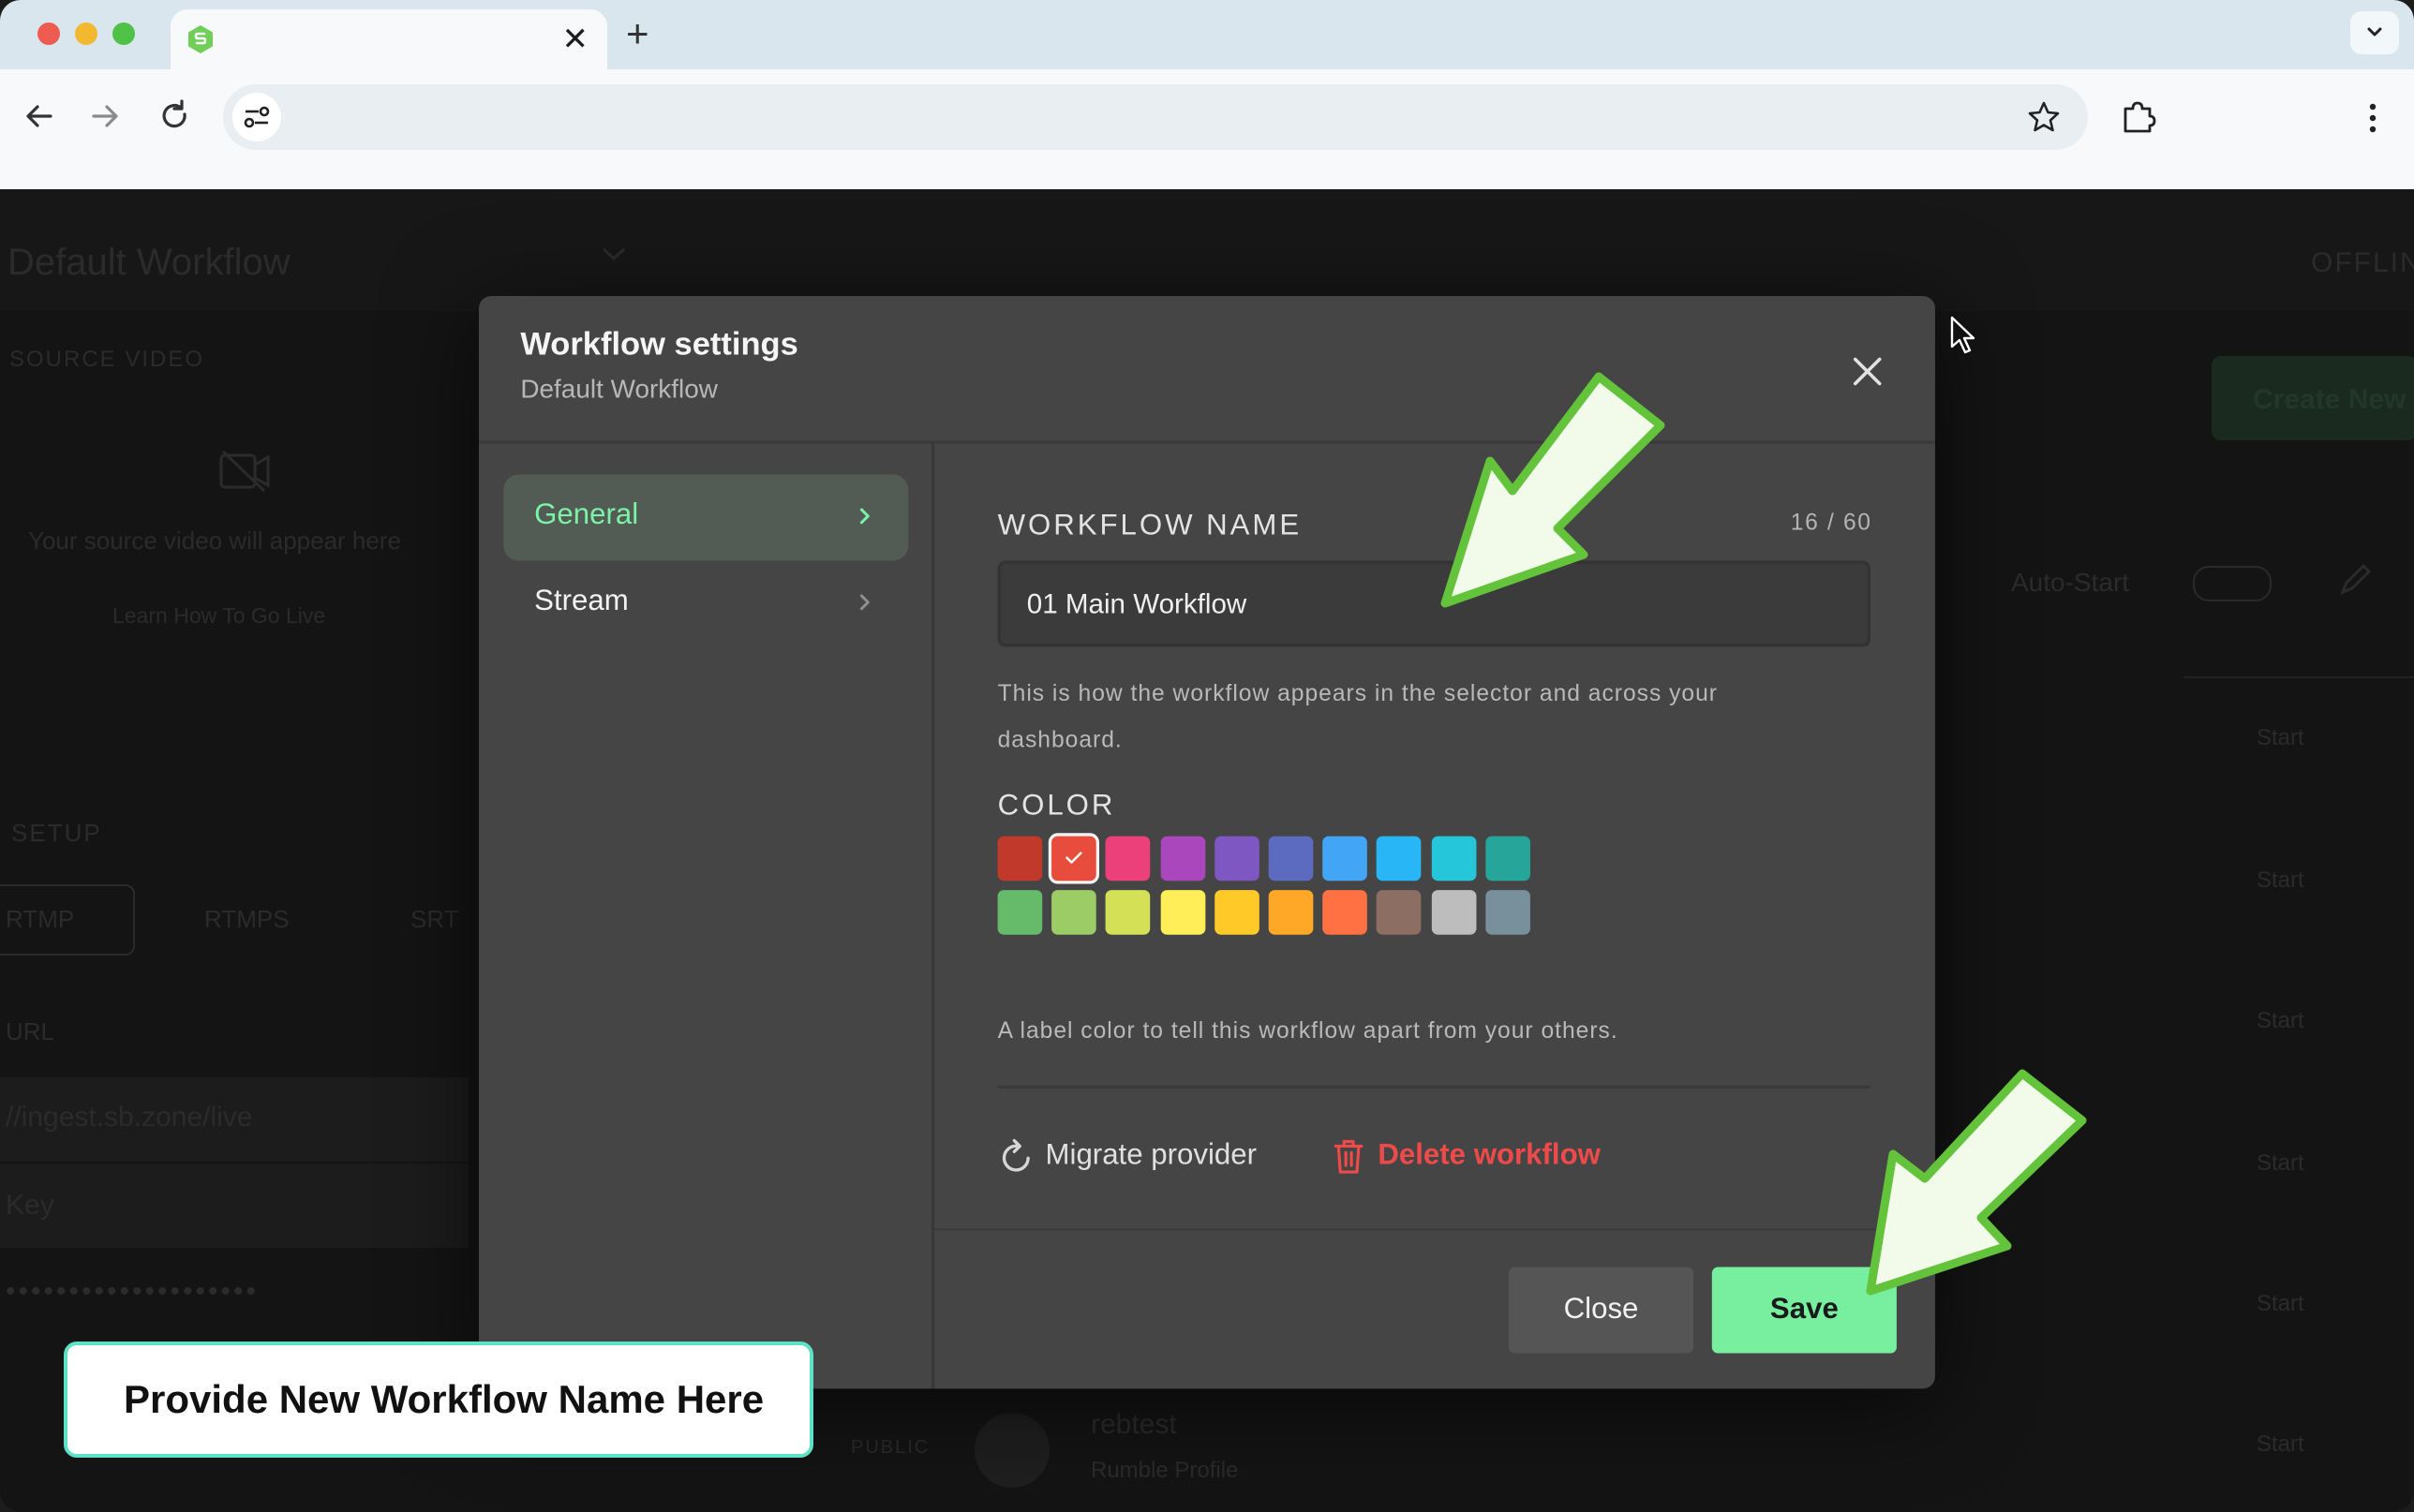 The width and height of the screenshot is (2414, 1512). I want to click on refresh-icon, so click(1016, 1155).